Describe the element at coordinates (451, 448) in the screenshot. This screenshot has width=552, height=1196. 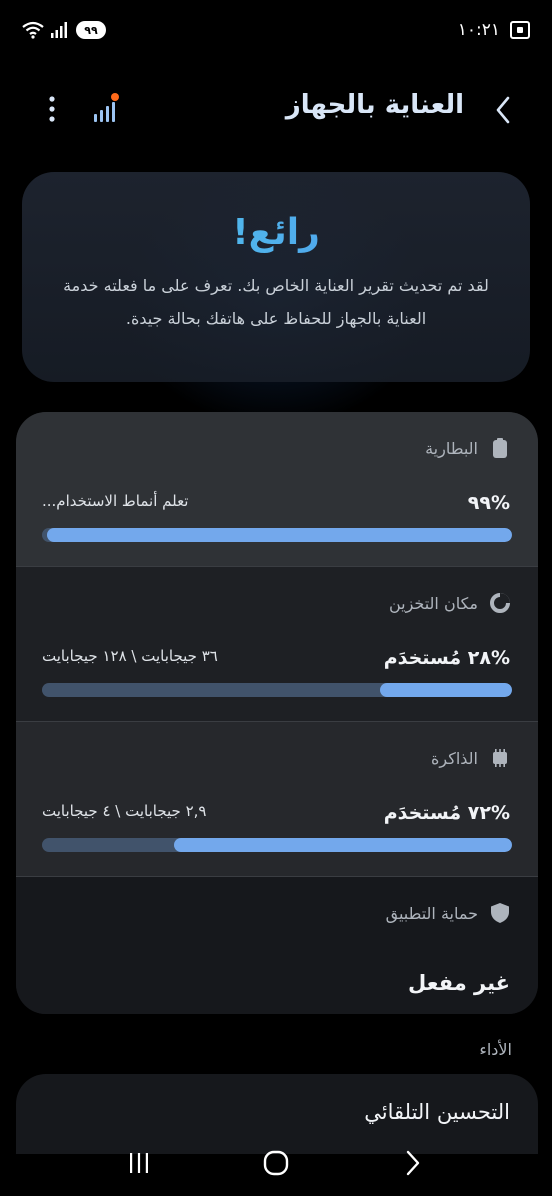
I see `battery-label: البطارية` at that location.